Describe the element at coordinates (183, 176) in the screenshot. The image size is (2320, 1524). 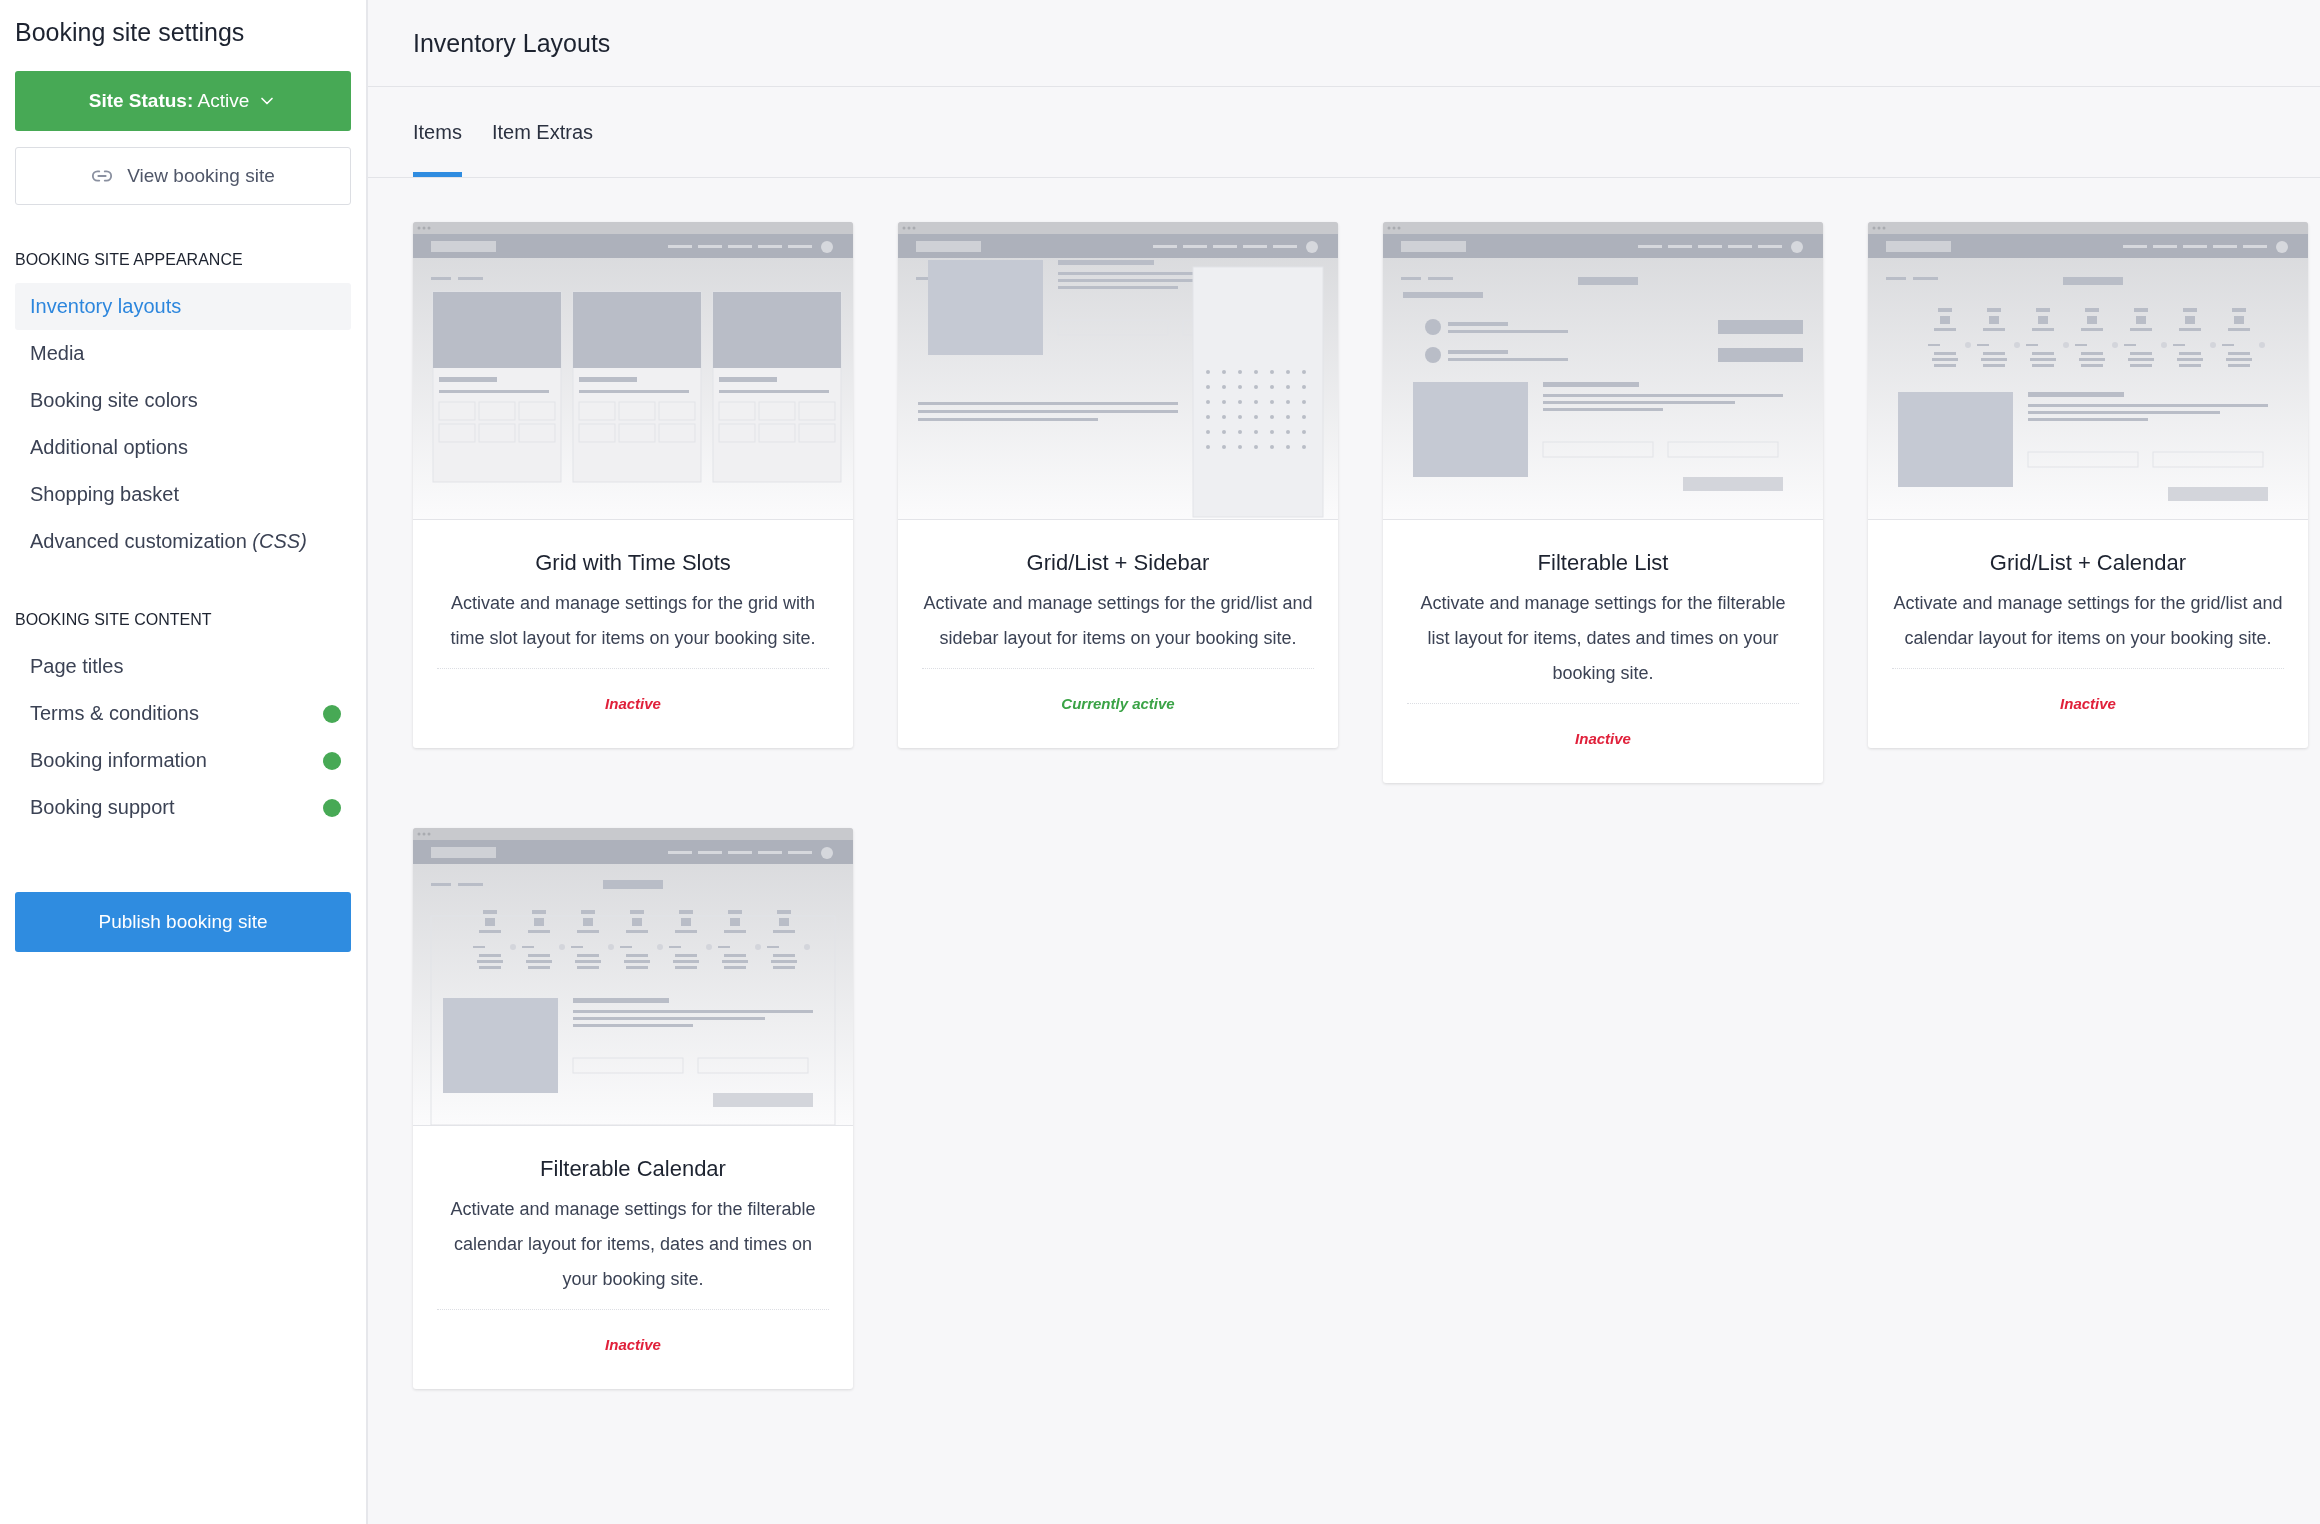
I see `view-booking-site-button: View booking site` at that location.